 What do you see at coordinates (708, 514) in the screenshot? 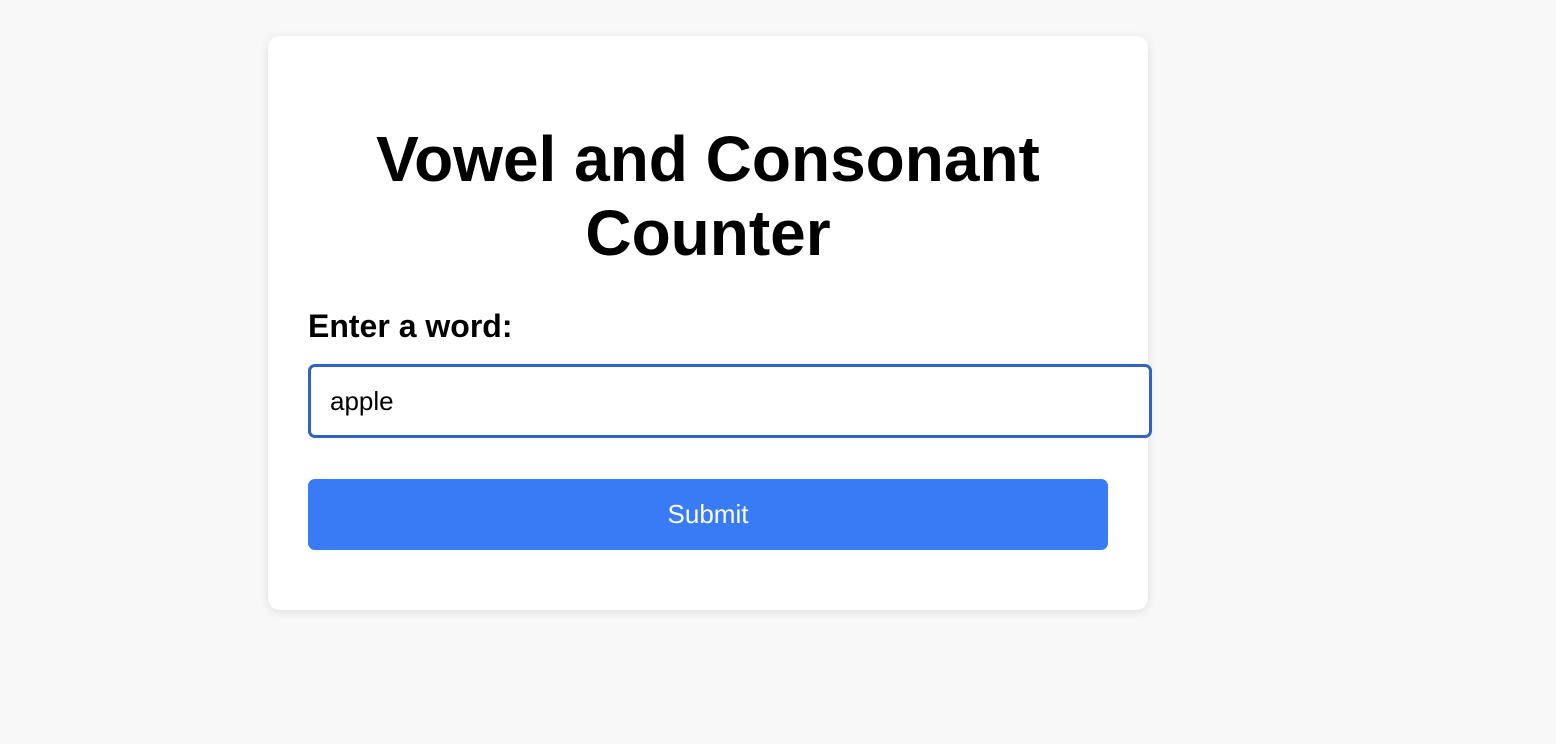
I see `submit-button: Submit` at bounding box center [708, 514].